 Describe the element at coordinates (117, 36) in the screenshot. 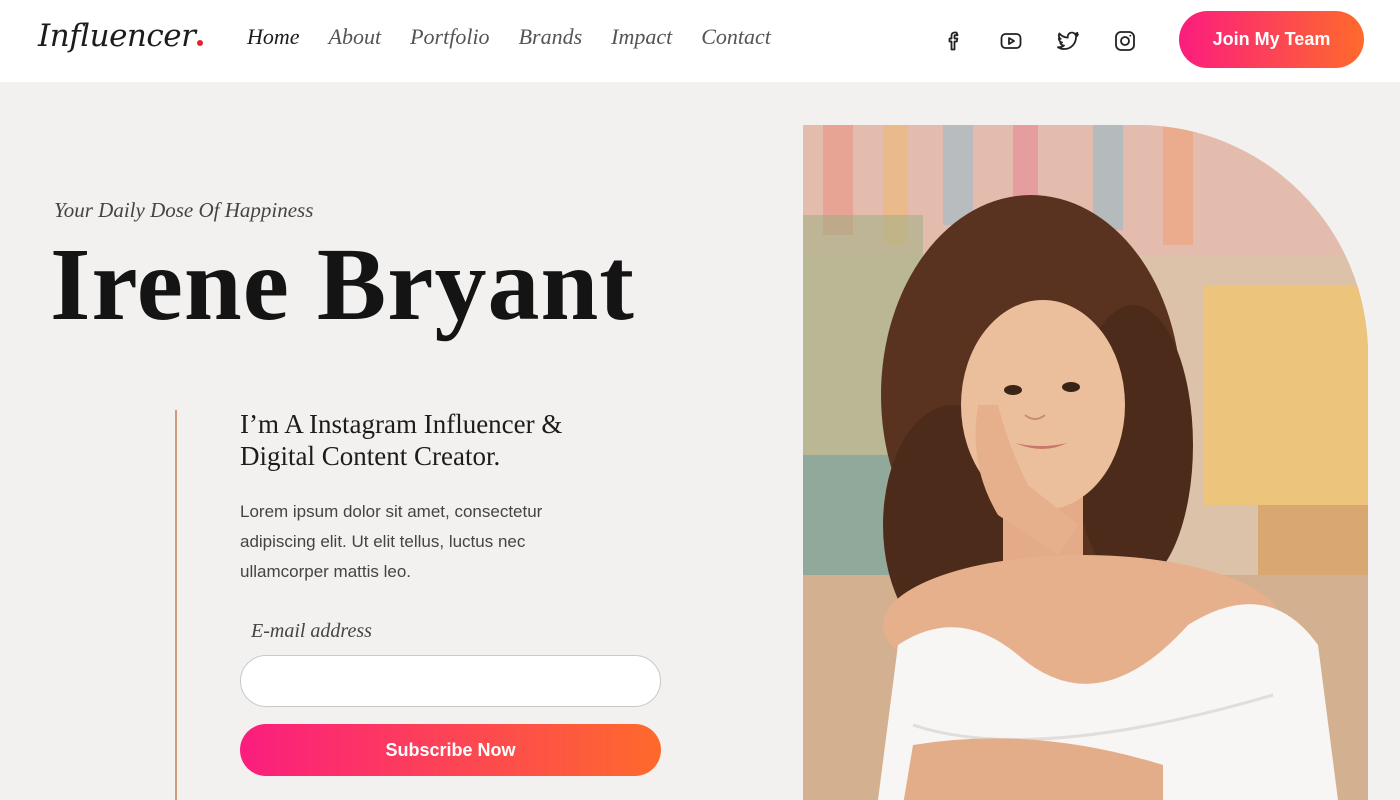

I see `logo-text: Influencer` at that location.